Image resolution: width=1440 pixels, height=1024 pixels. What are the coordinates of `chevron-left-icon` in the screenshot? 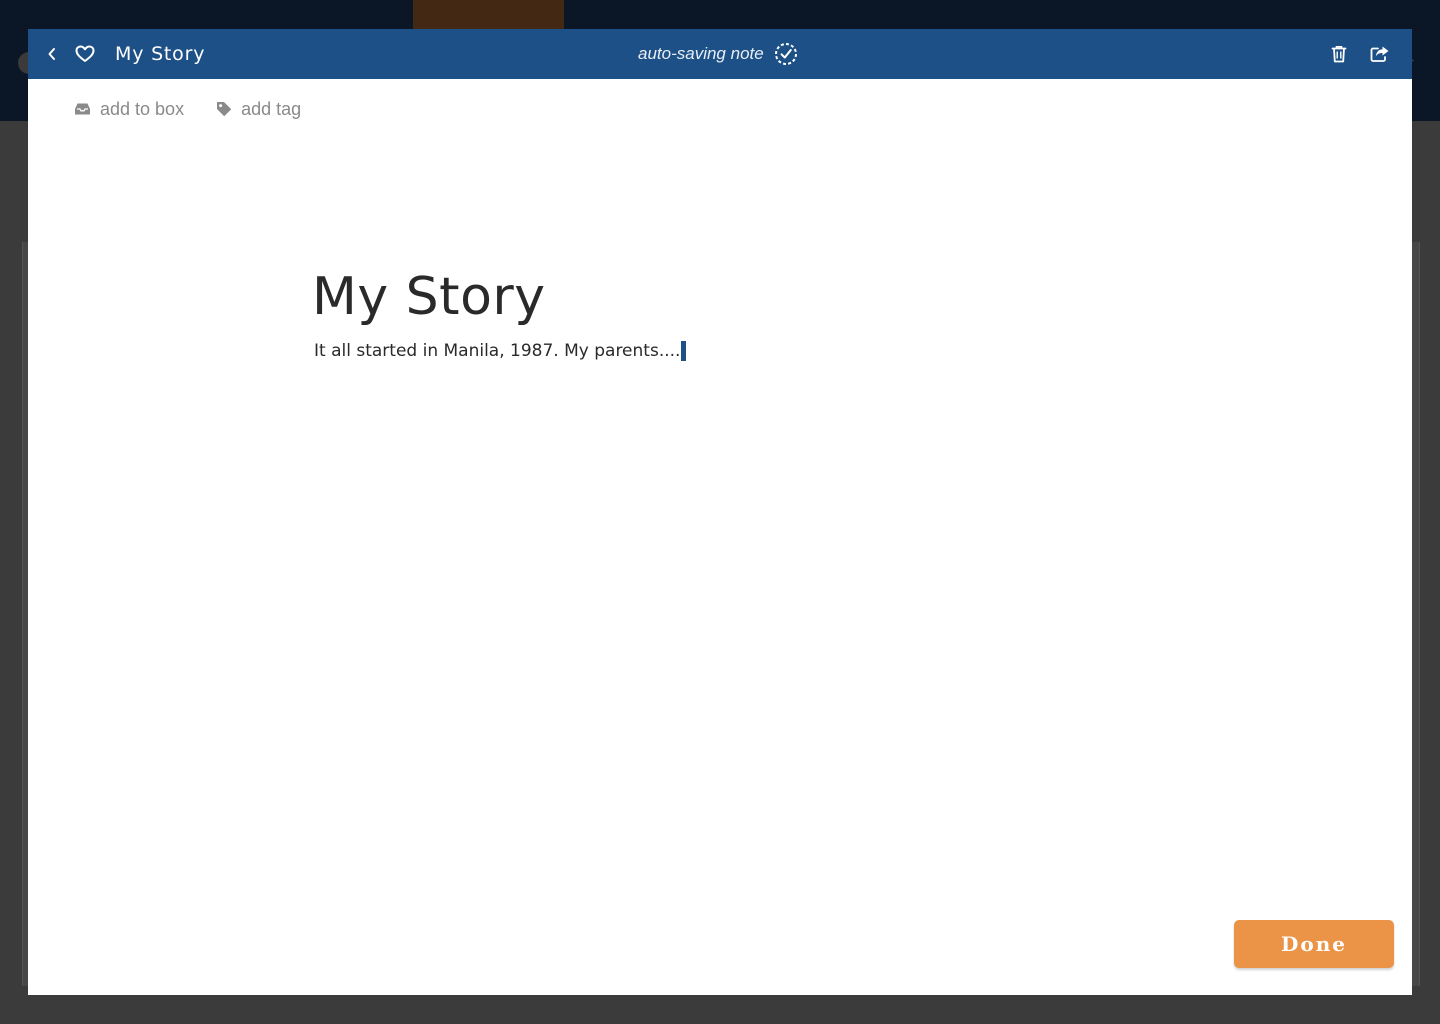 It's located at (51, 54).